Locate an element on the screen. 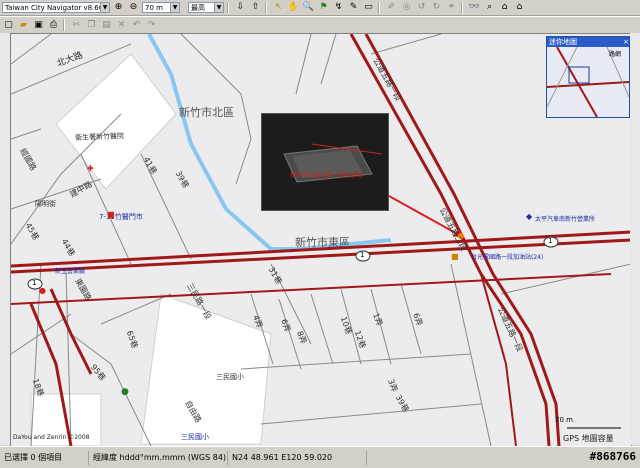  map-product-select: Taiwan City Navigator v8.60 ▼ is located at coordinates (56, 7).